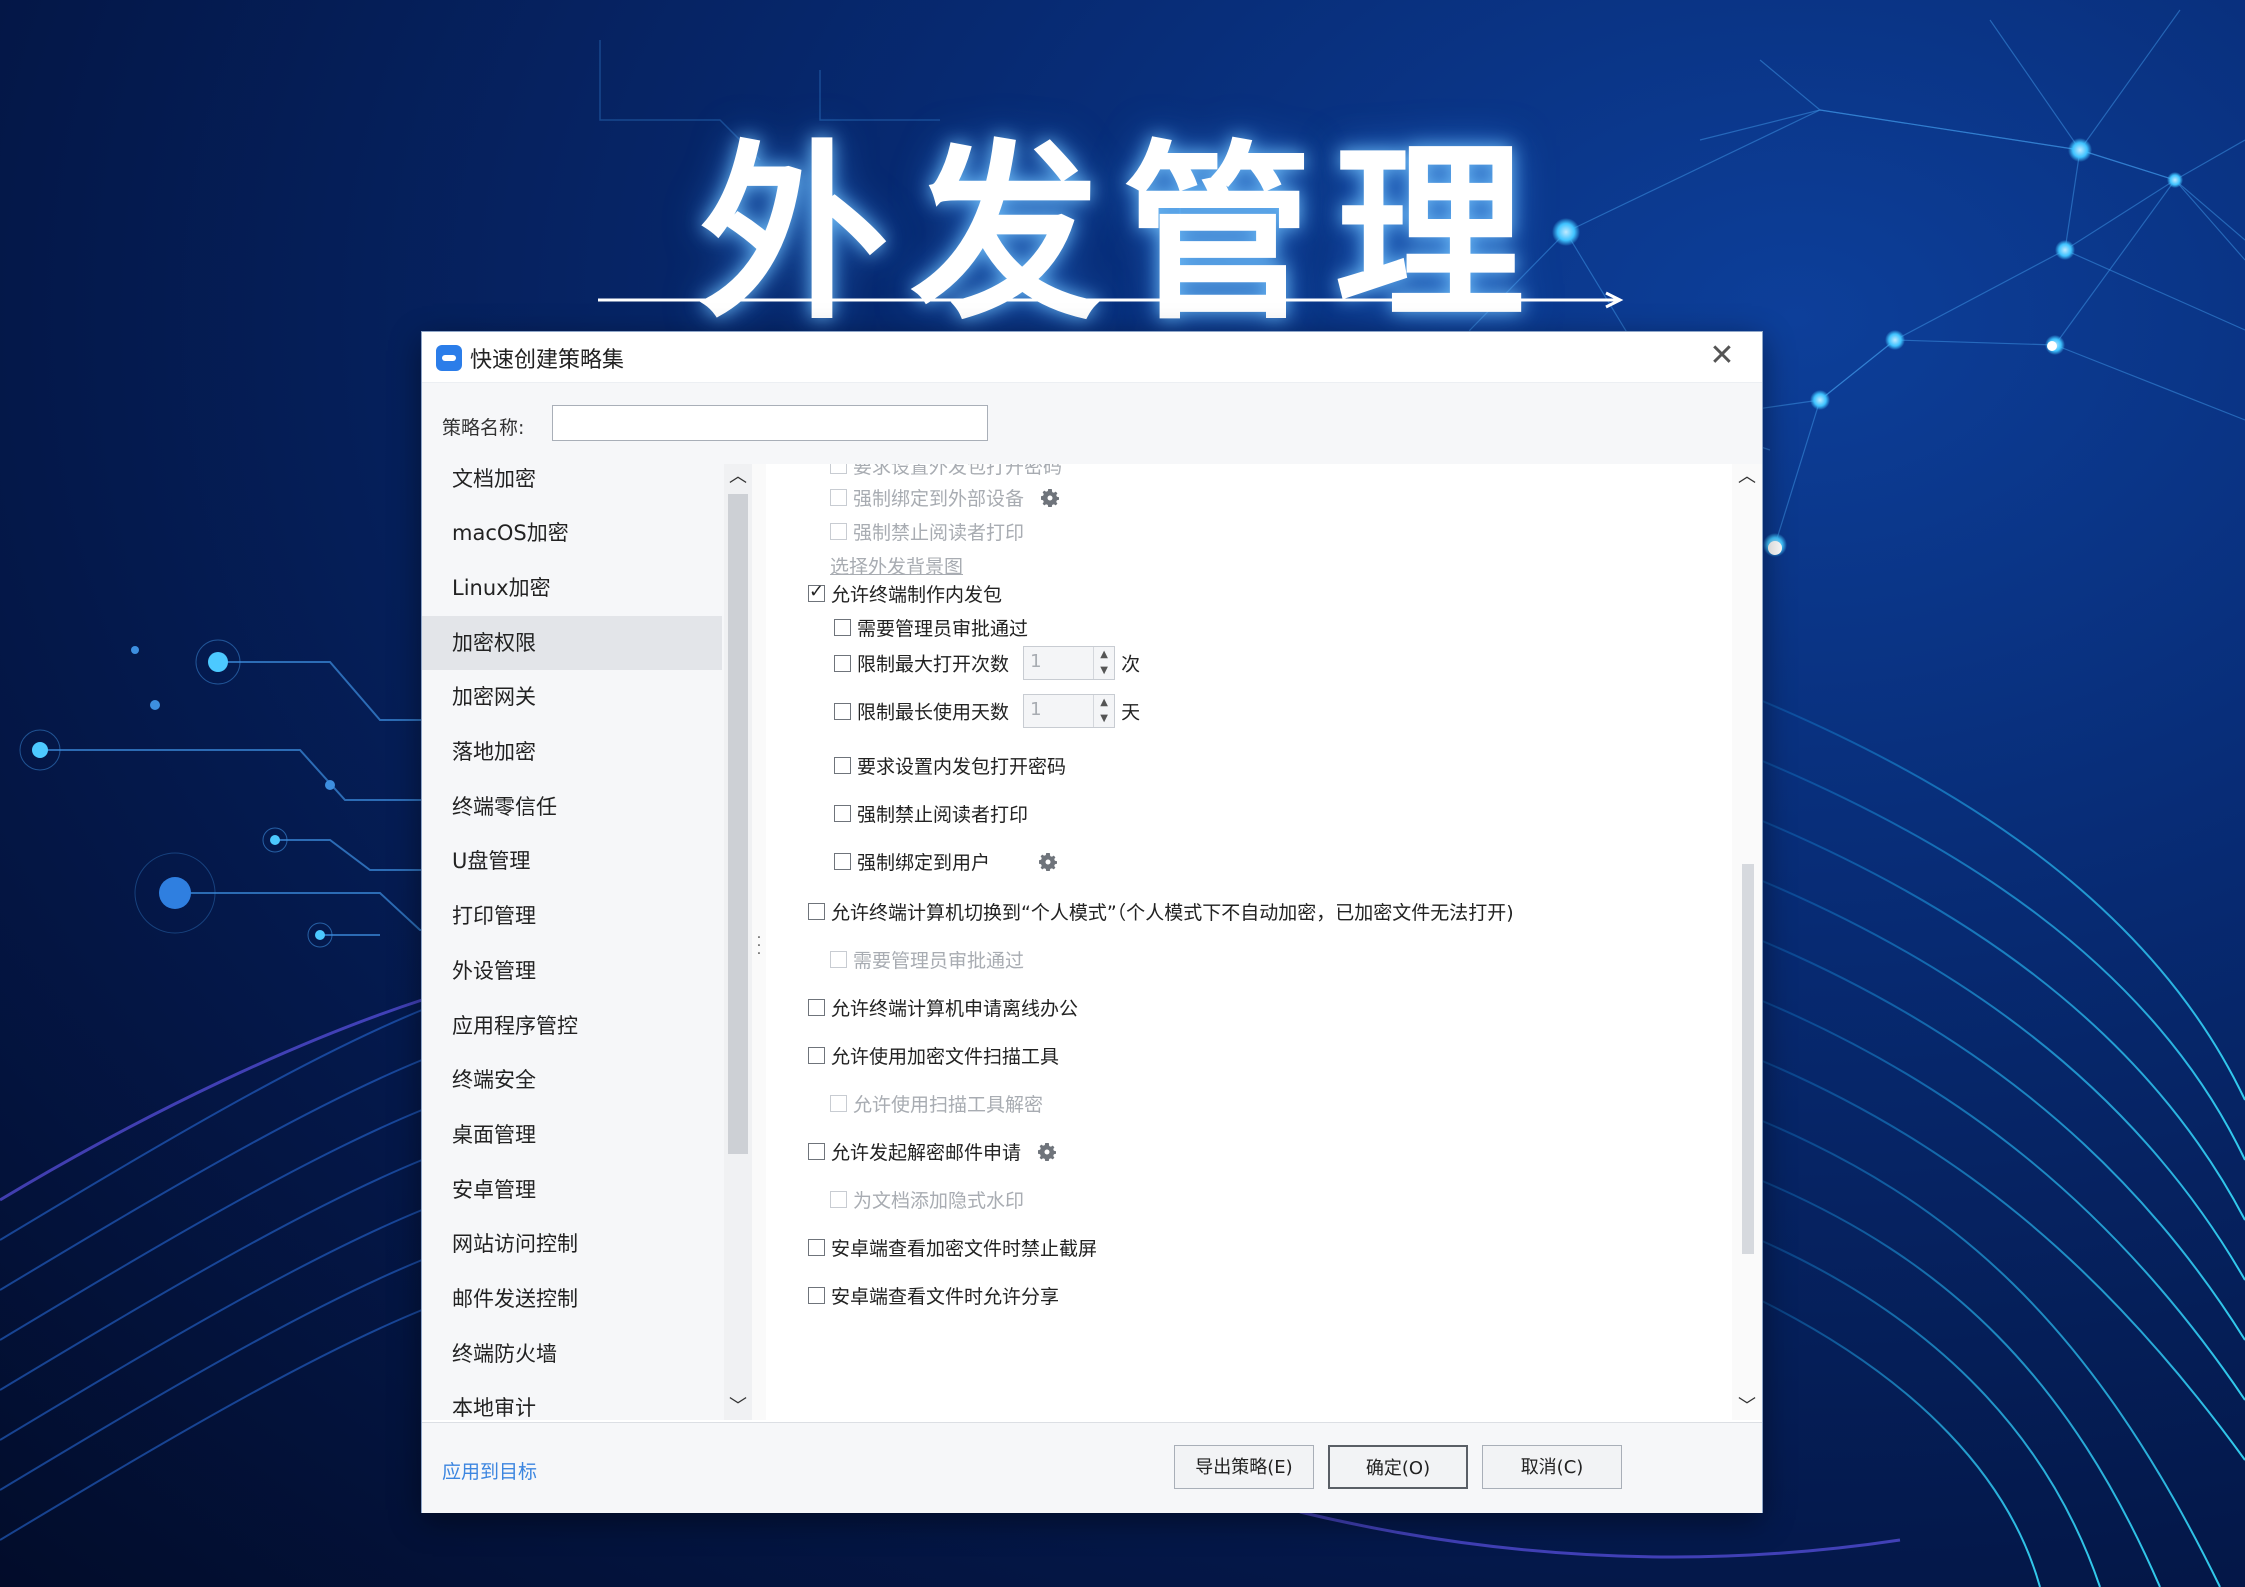  What do you see at coordinates (943, 1008) in the screenshot?
I see `option-offline-work: 允许终端计算机申请离线办公` at bounding box center [943, 1008].